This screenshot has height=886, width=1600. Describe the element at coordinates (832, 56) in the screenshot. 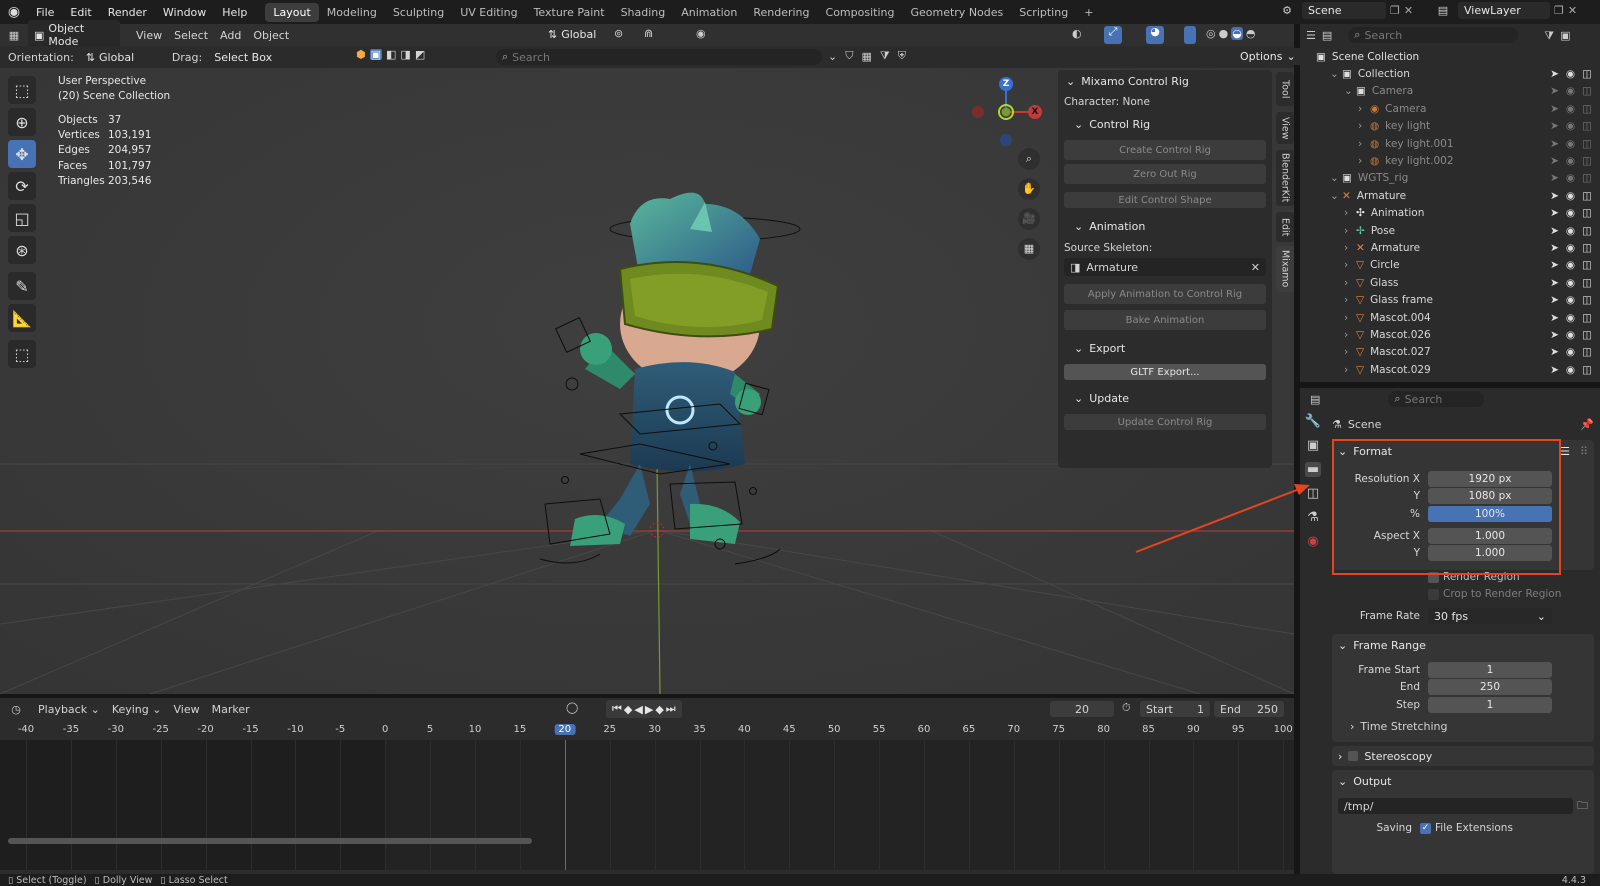

I see `dropdown-icon: ⌄` at that location.